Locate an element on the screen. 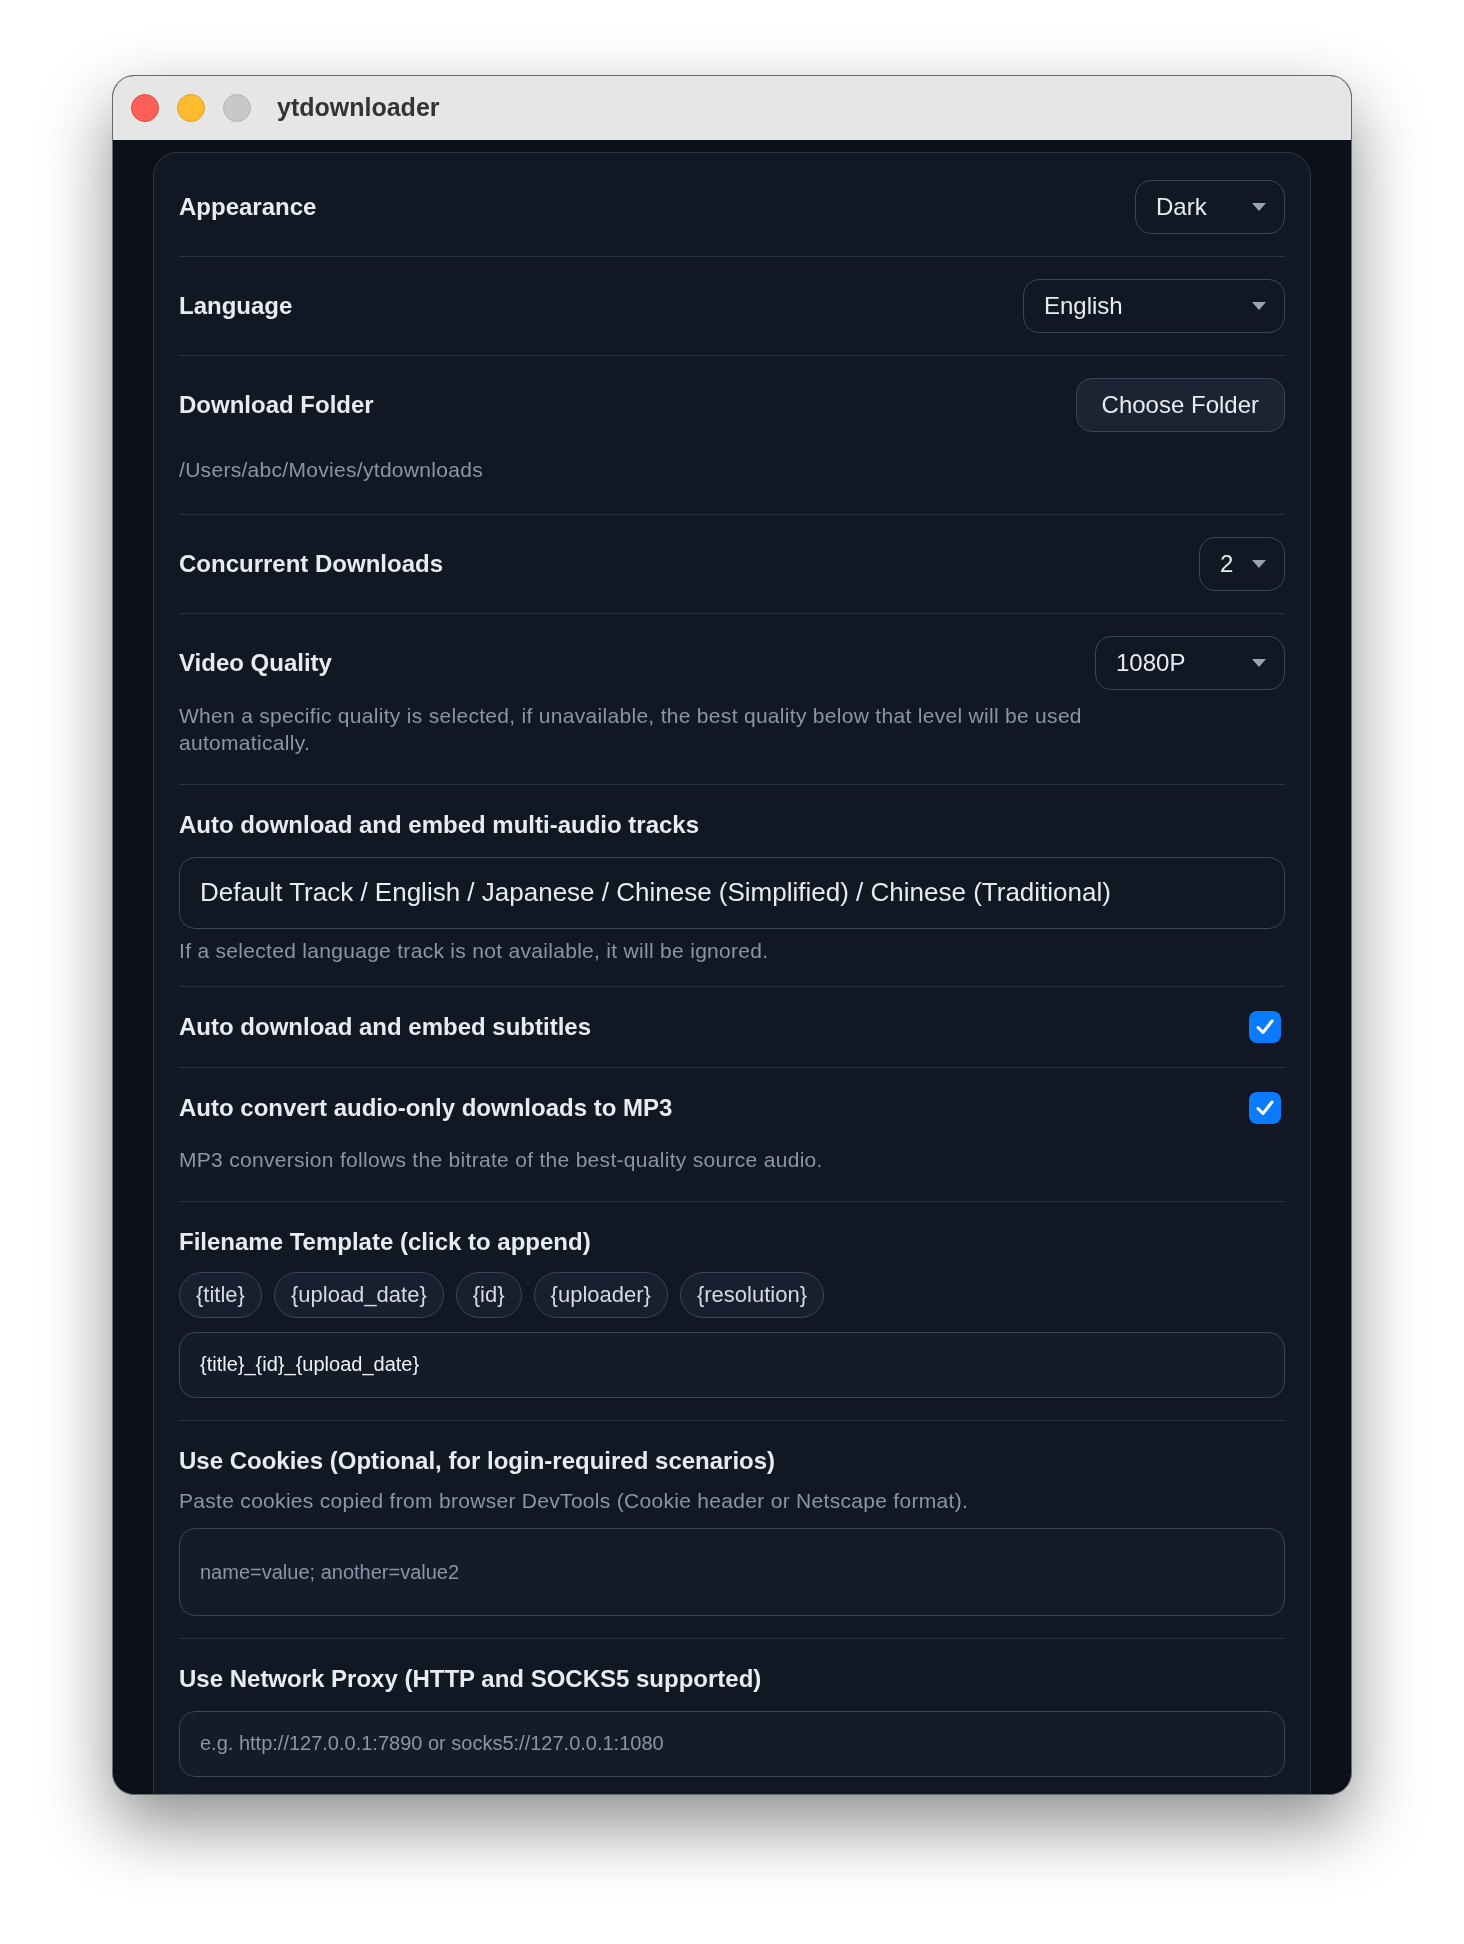 The height and width of the screenshot is (1944, 1464). setting-label: Video Quality is located at coordinates (255, 662).